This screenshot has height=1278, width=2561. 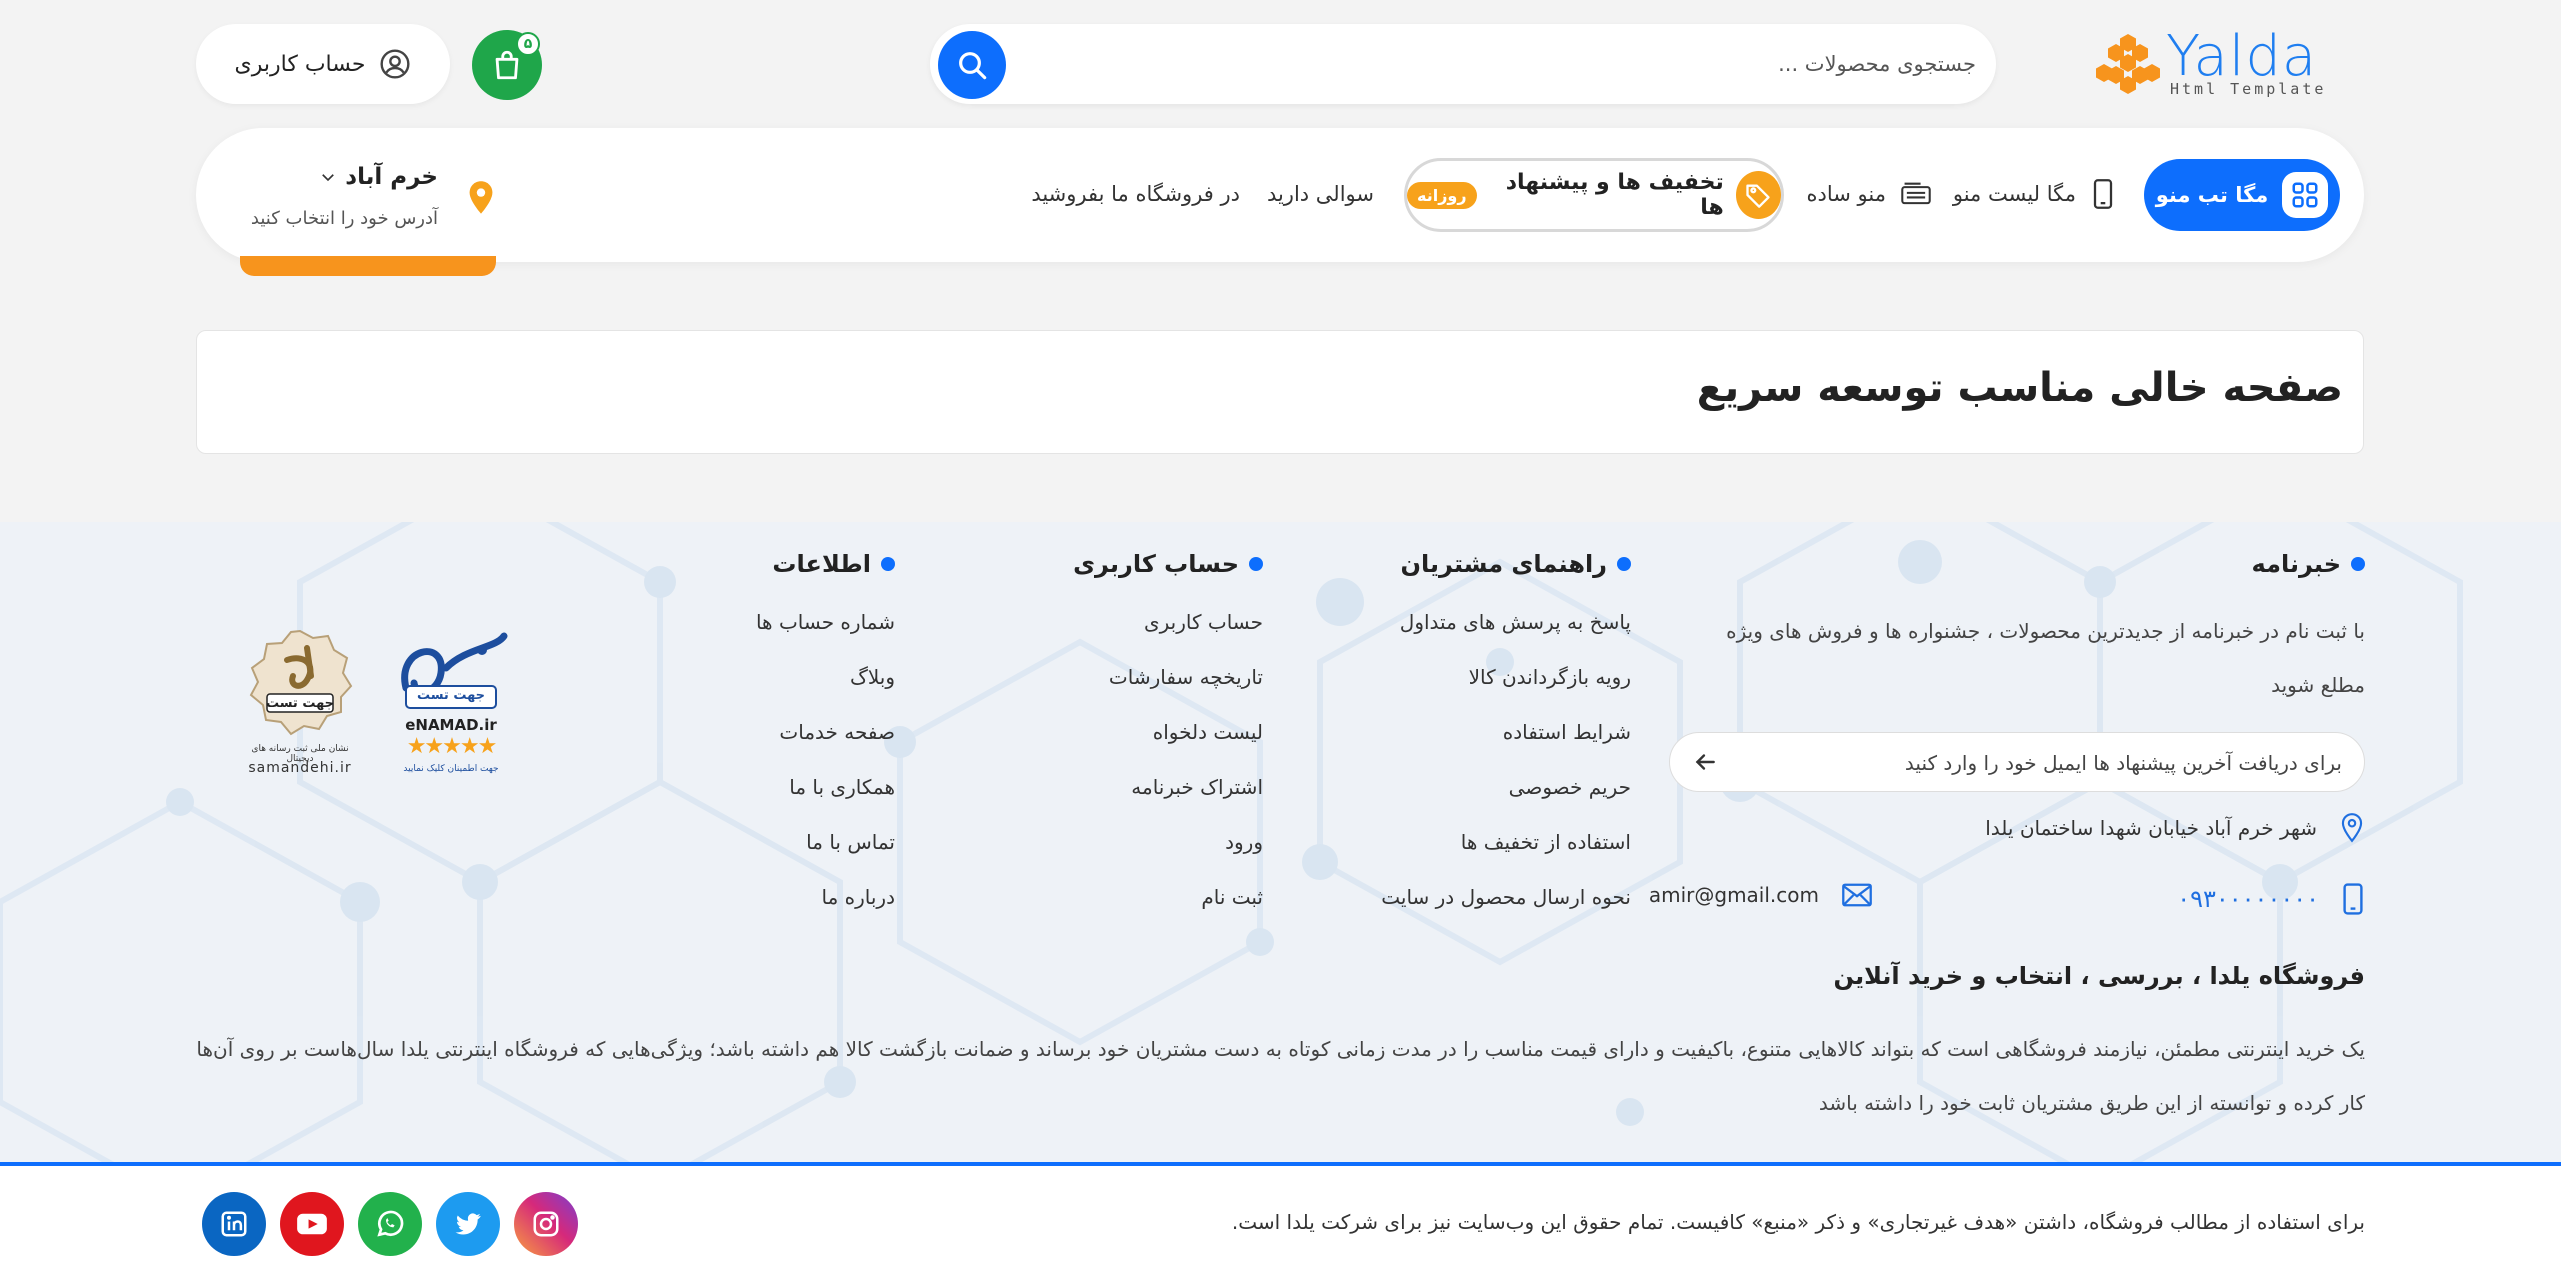 What do you see at coordinates (1197, 787) in the screenshot?
I see `footer-link-newsletter: اشتراک خبرنامه` at bounding box center [1197, 787].